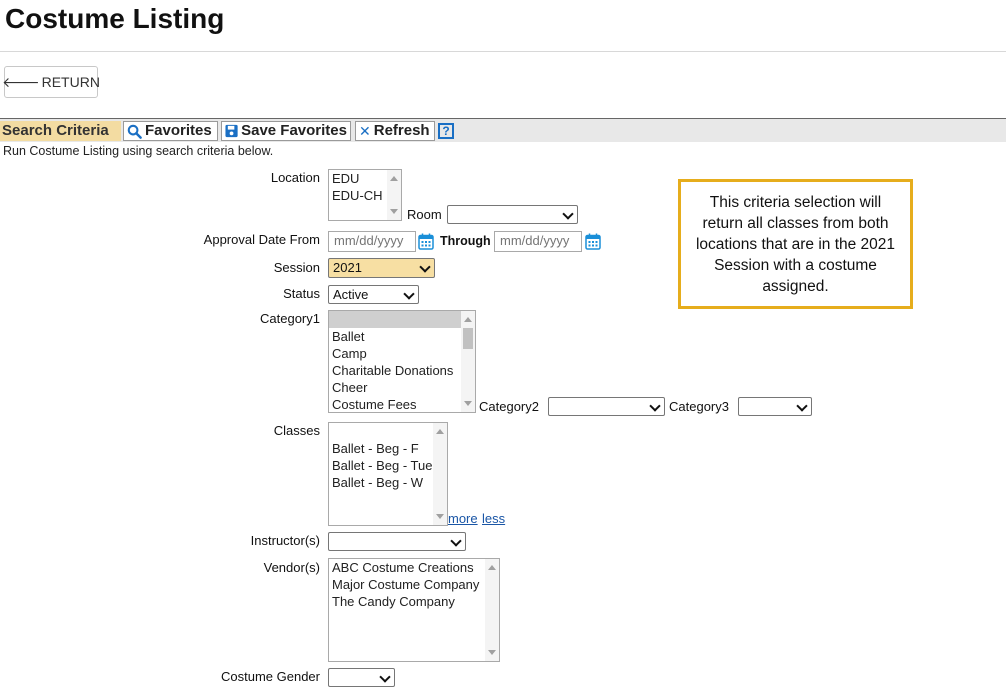 The image size is (1006, 689). Describe the element at coordinates (699, 406) in the screenshot. I see `category3-label: Category3` at that location.